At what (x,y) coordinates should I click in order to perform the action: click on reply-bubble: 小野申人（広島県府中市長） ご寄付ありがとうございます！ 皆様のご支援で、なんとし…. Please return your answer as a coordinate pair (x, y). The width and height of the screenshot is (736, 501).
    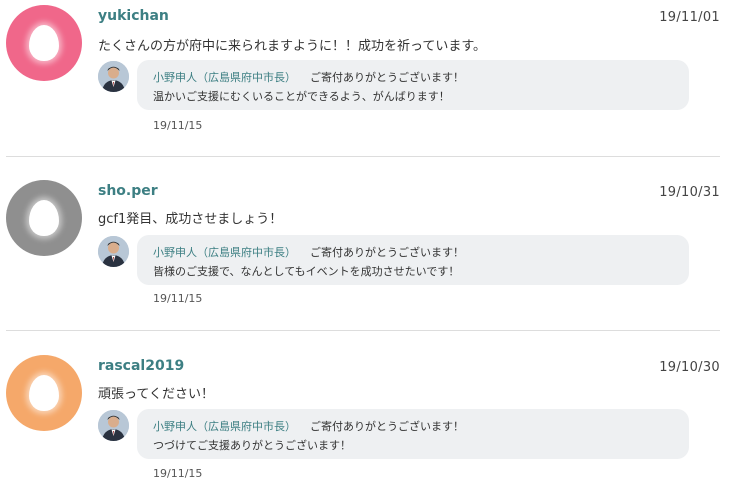
    Looking at the image, I should click on (413, 260).